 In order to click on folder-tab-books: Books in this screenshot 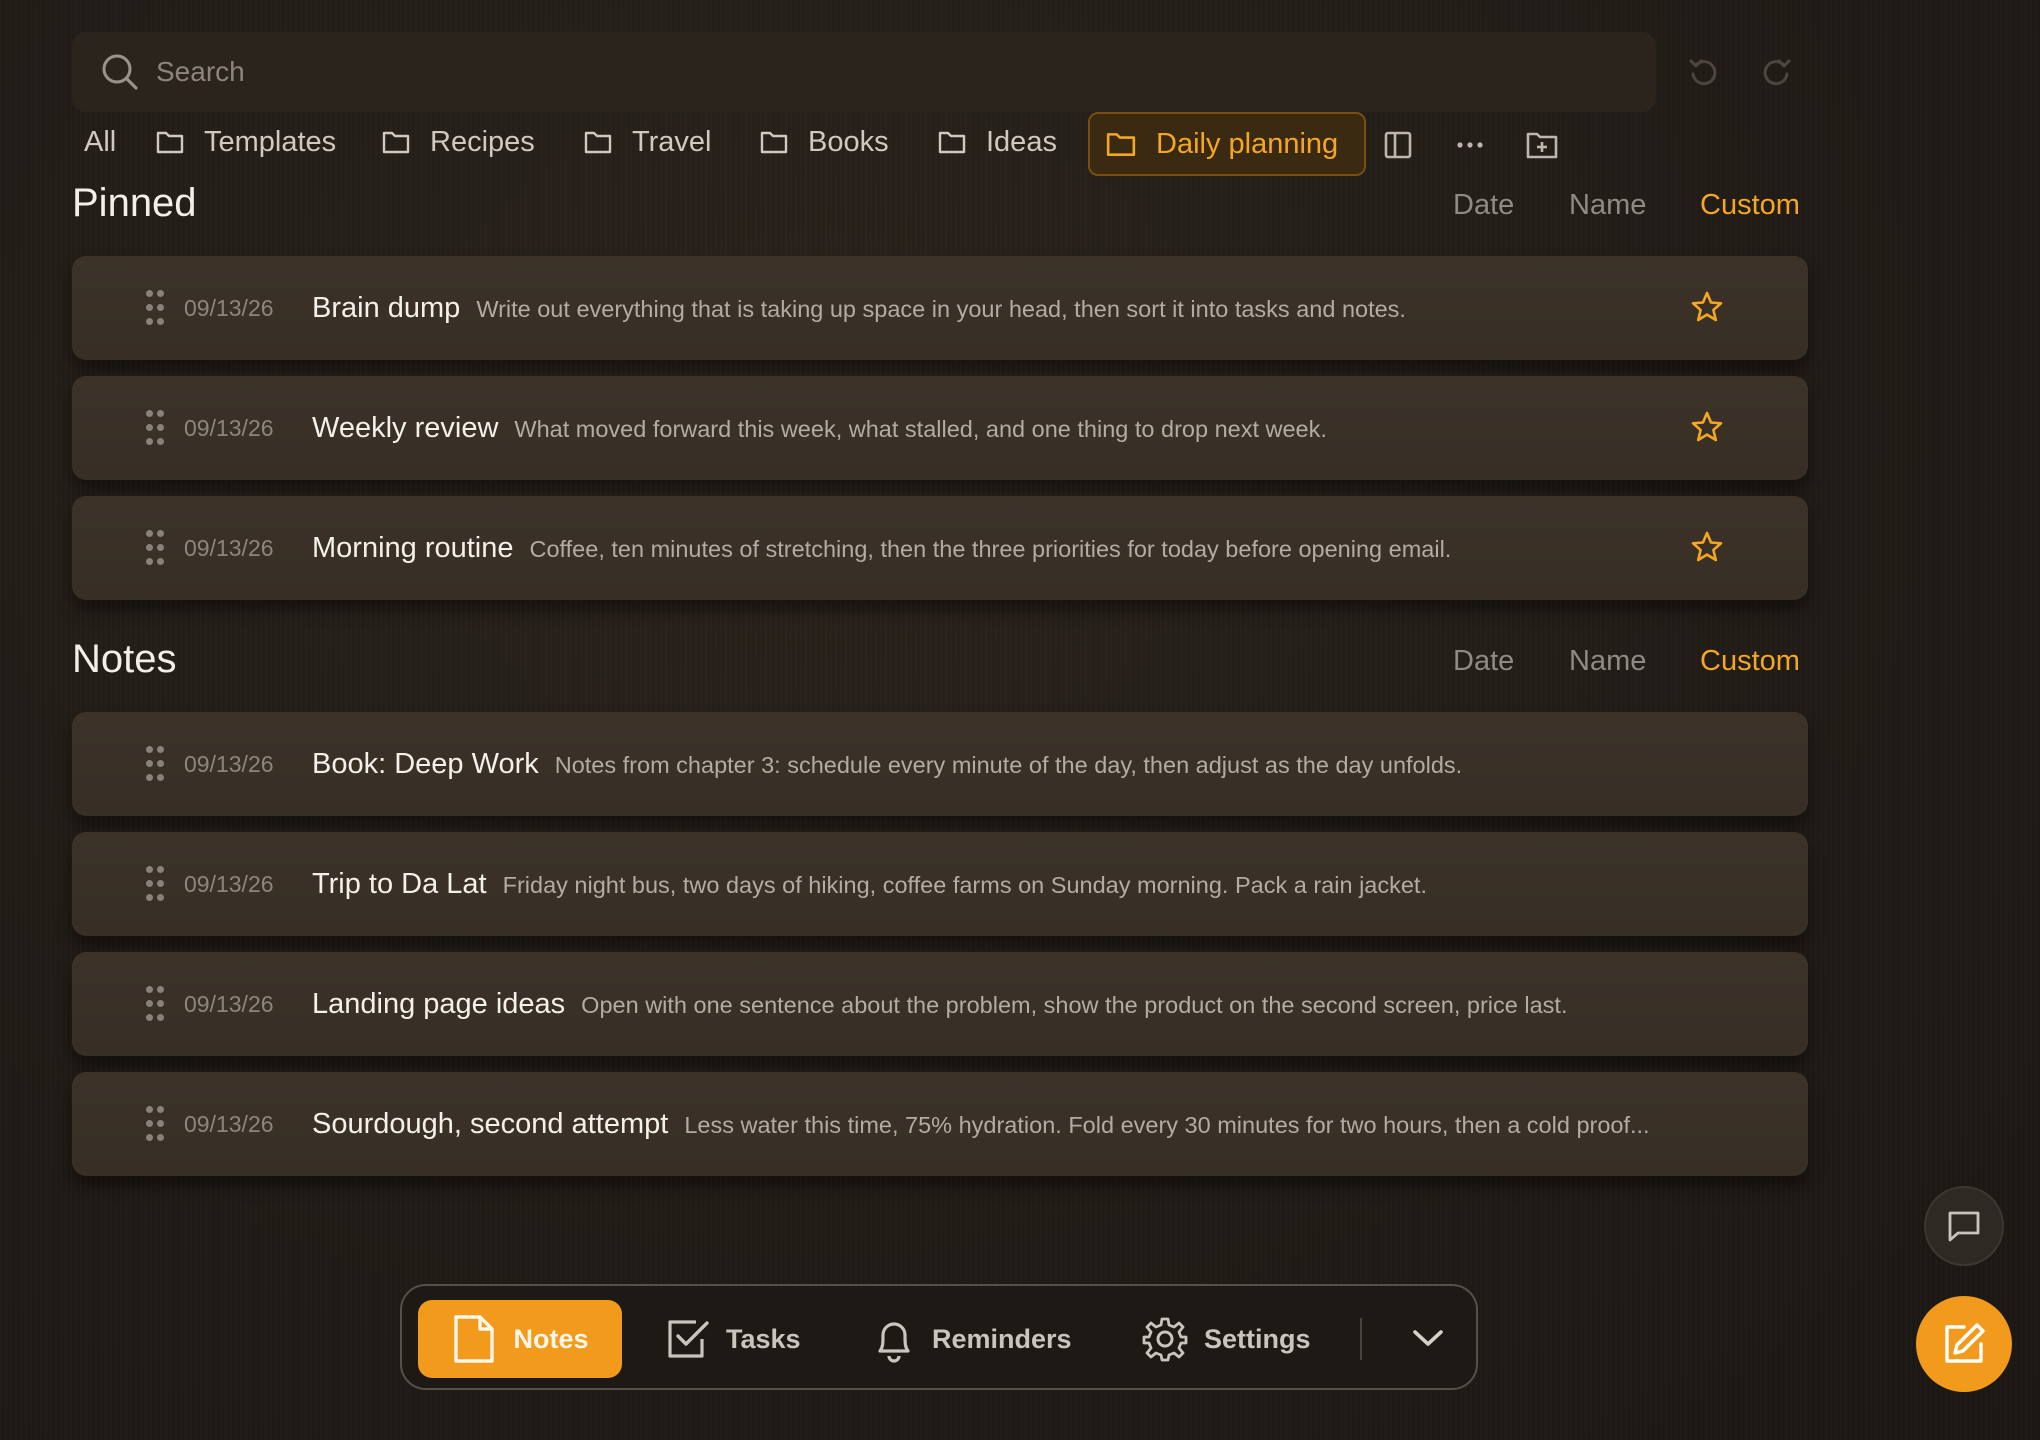, I will do `click(824, 142)`.